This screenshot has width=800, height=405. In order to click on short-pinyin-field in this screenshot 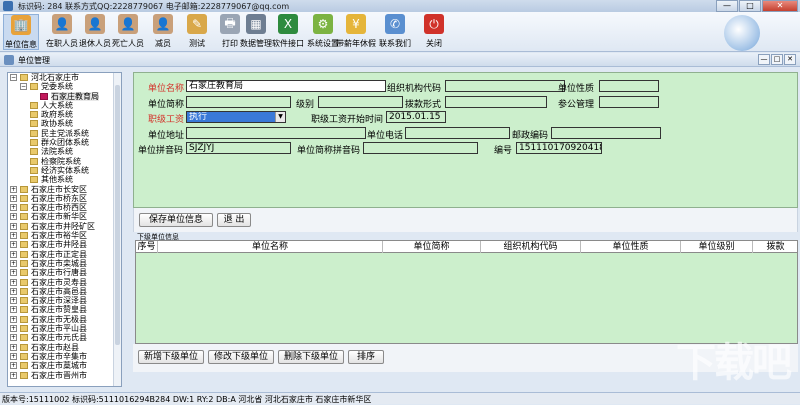, I will do `click(420, 148)`.